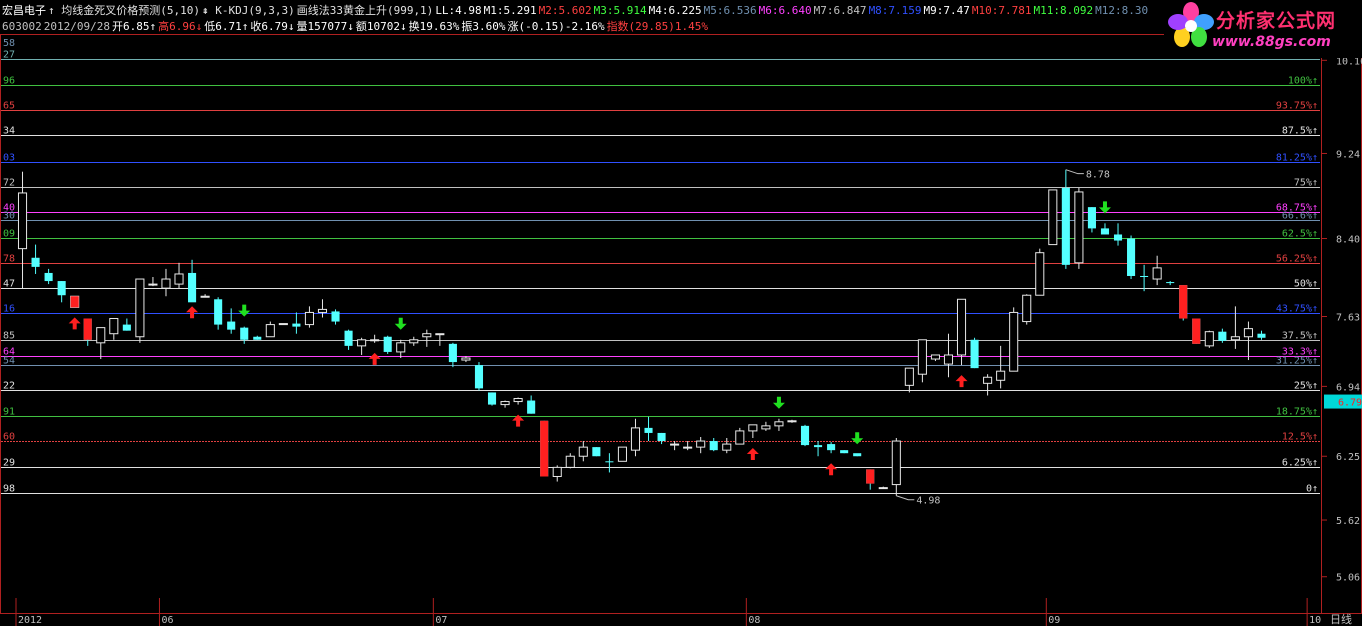  What do you see at coordinates (9, 55) in the screenshot?
I see `fib-left-label: 27` at bounding box center [9, 55].